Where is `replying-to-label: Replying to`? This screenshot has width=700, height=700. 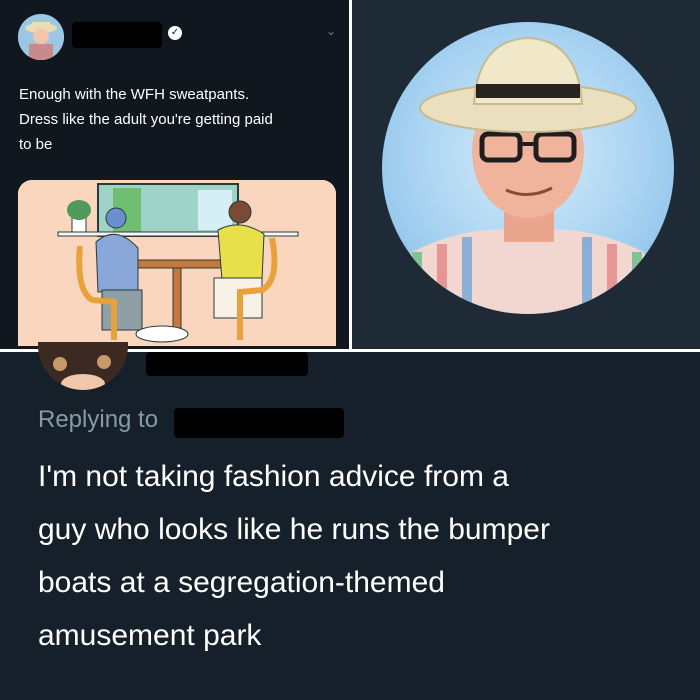
replying-to-label: Replying to is located at coordinates (98, 419).